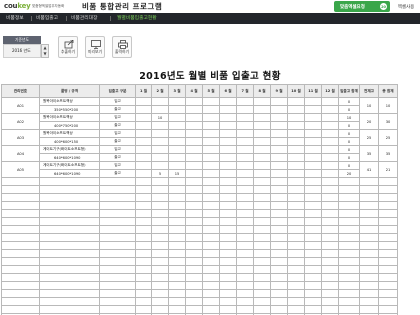 The image size is (420, 315). Describe the element at coordinates (160, 173) in the screenshot. I see `table-cell: 5` at that location.